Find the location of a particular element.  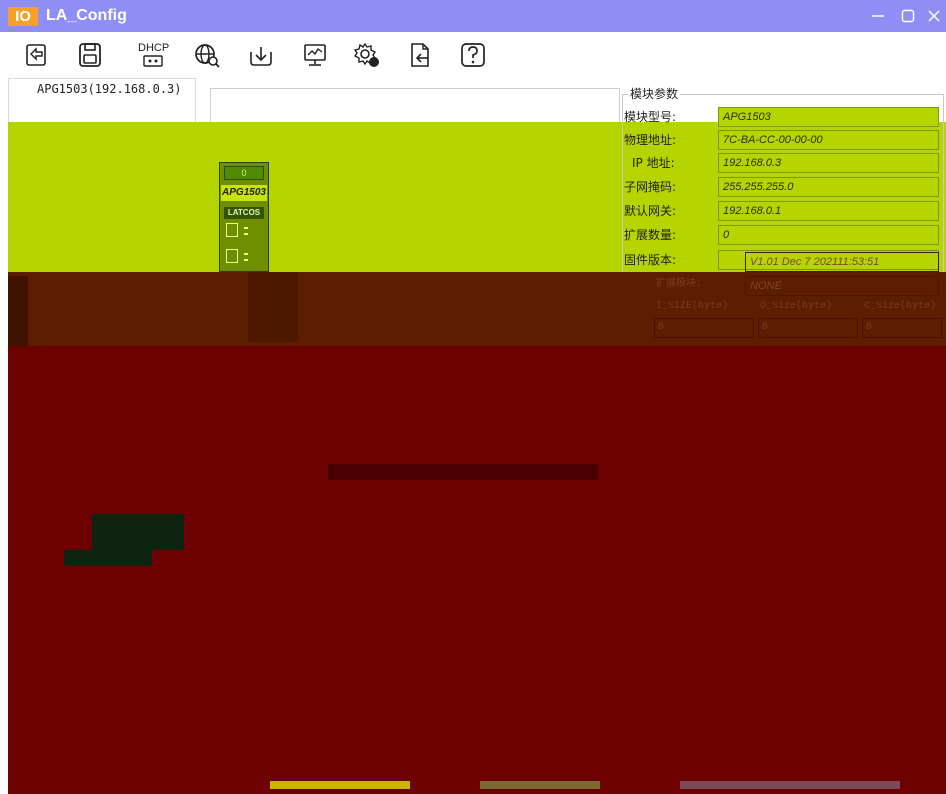

minimize-icon is located at coordinates (878, 16).